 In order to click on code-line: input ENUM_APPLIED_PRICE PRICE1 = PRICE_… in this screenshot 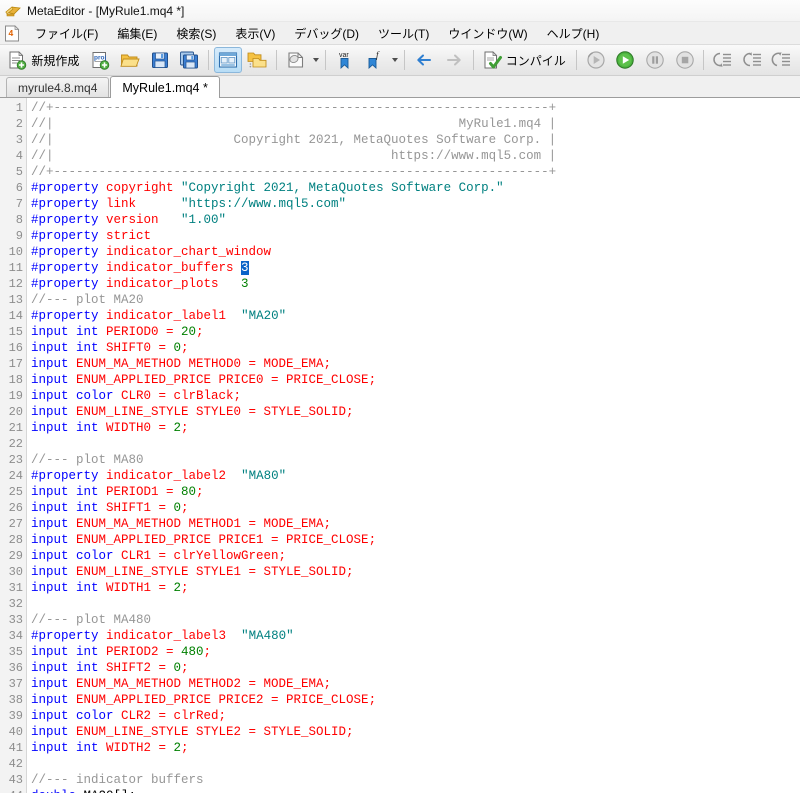, I will do `click(415, 540)`.